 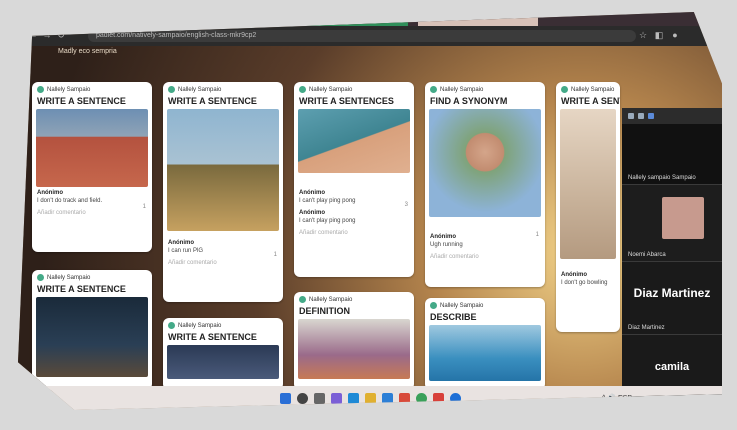 What do you see at coordinates (370, 398) in the screenshot?
I see `folder-icon` at bounding box center [370, 398].